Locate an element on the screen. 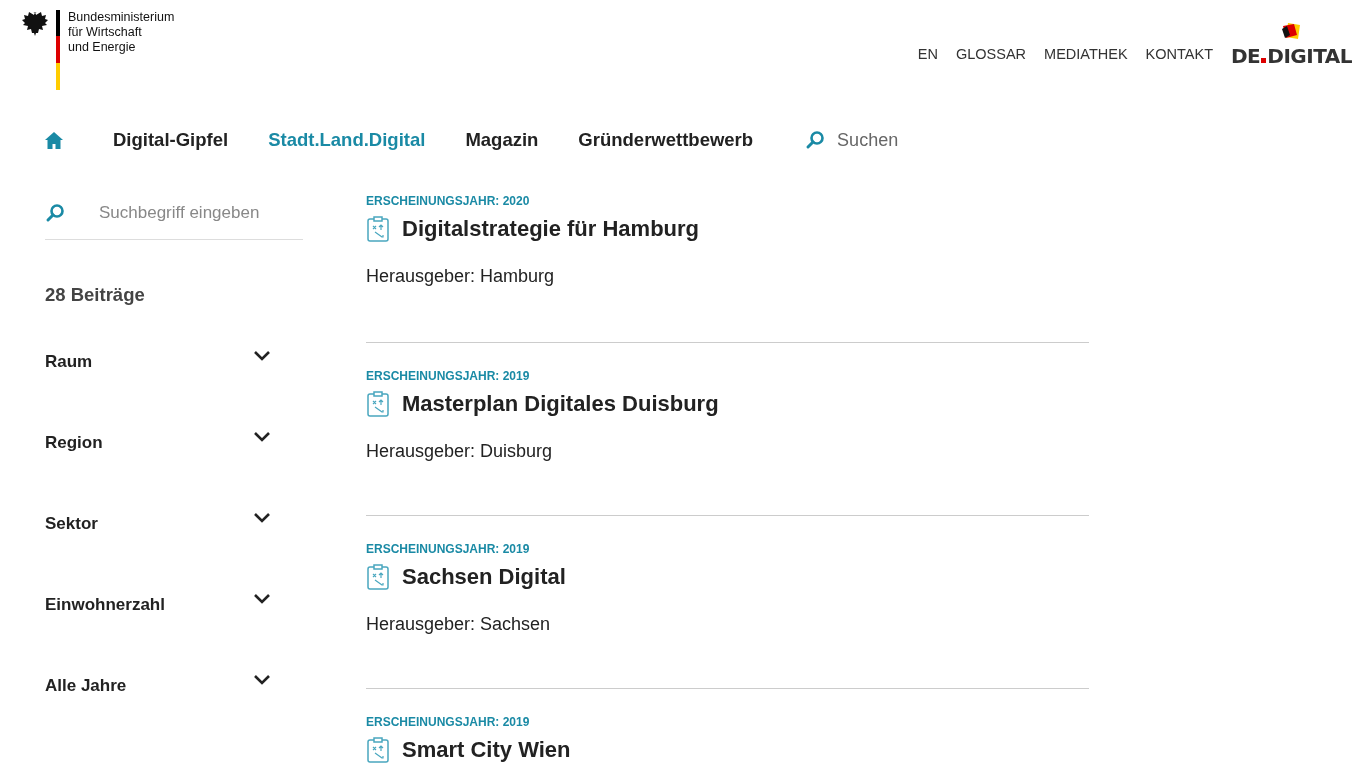 The width and height of the screenshot is (1356, 769). brand-logo: DE DIGITAL is located at coordinates (1291, 44).